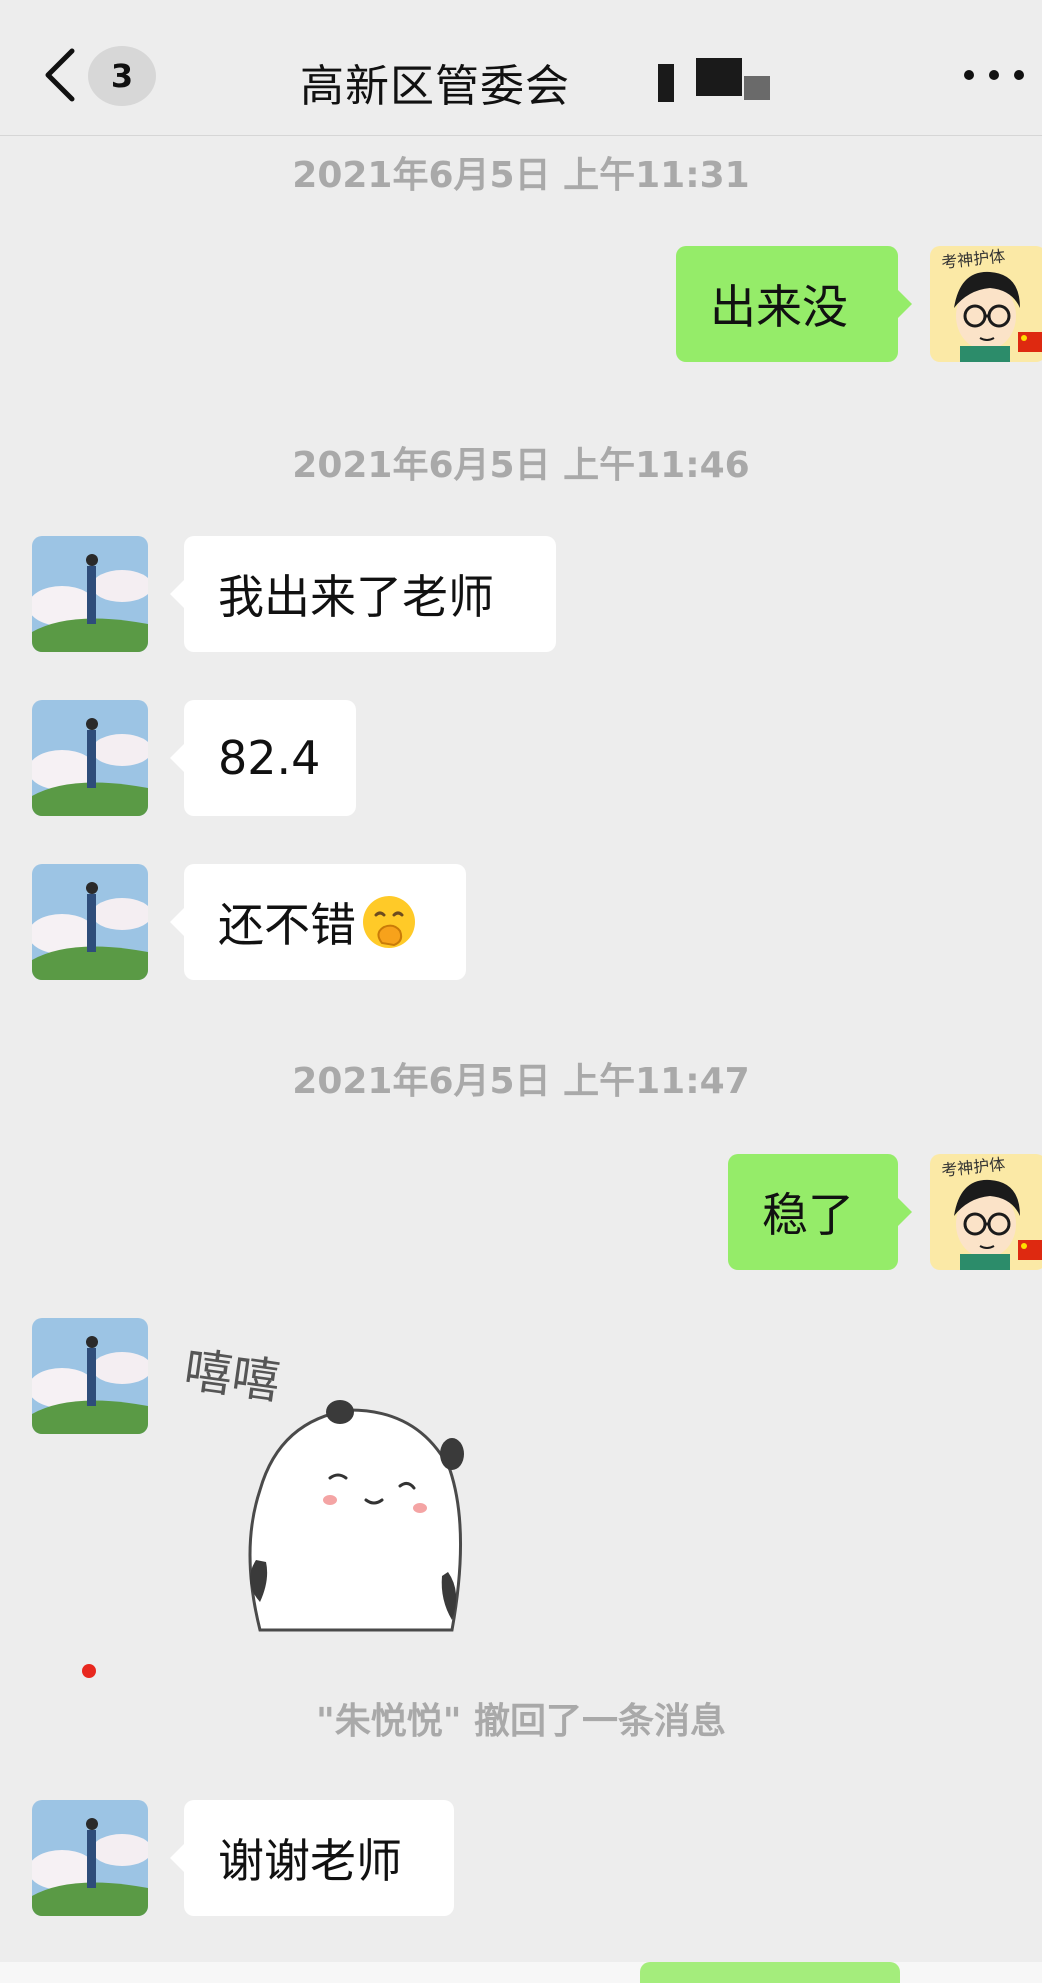 This screenshot has width=1042, height=1983. I want to click on bottom-edge, so click(521, 1972).